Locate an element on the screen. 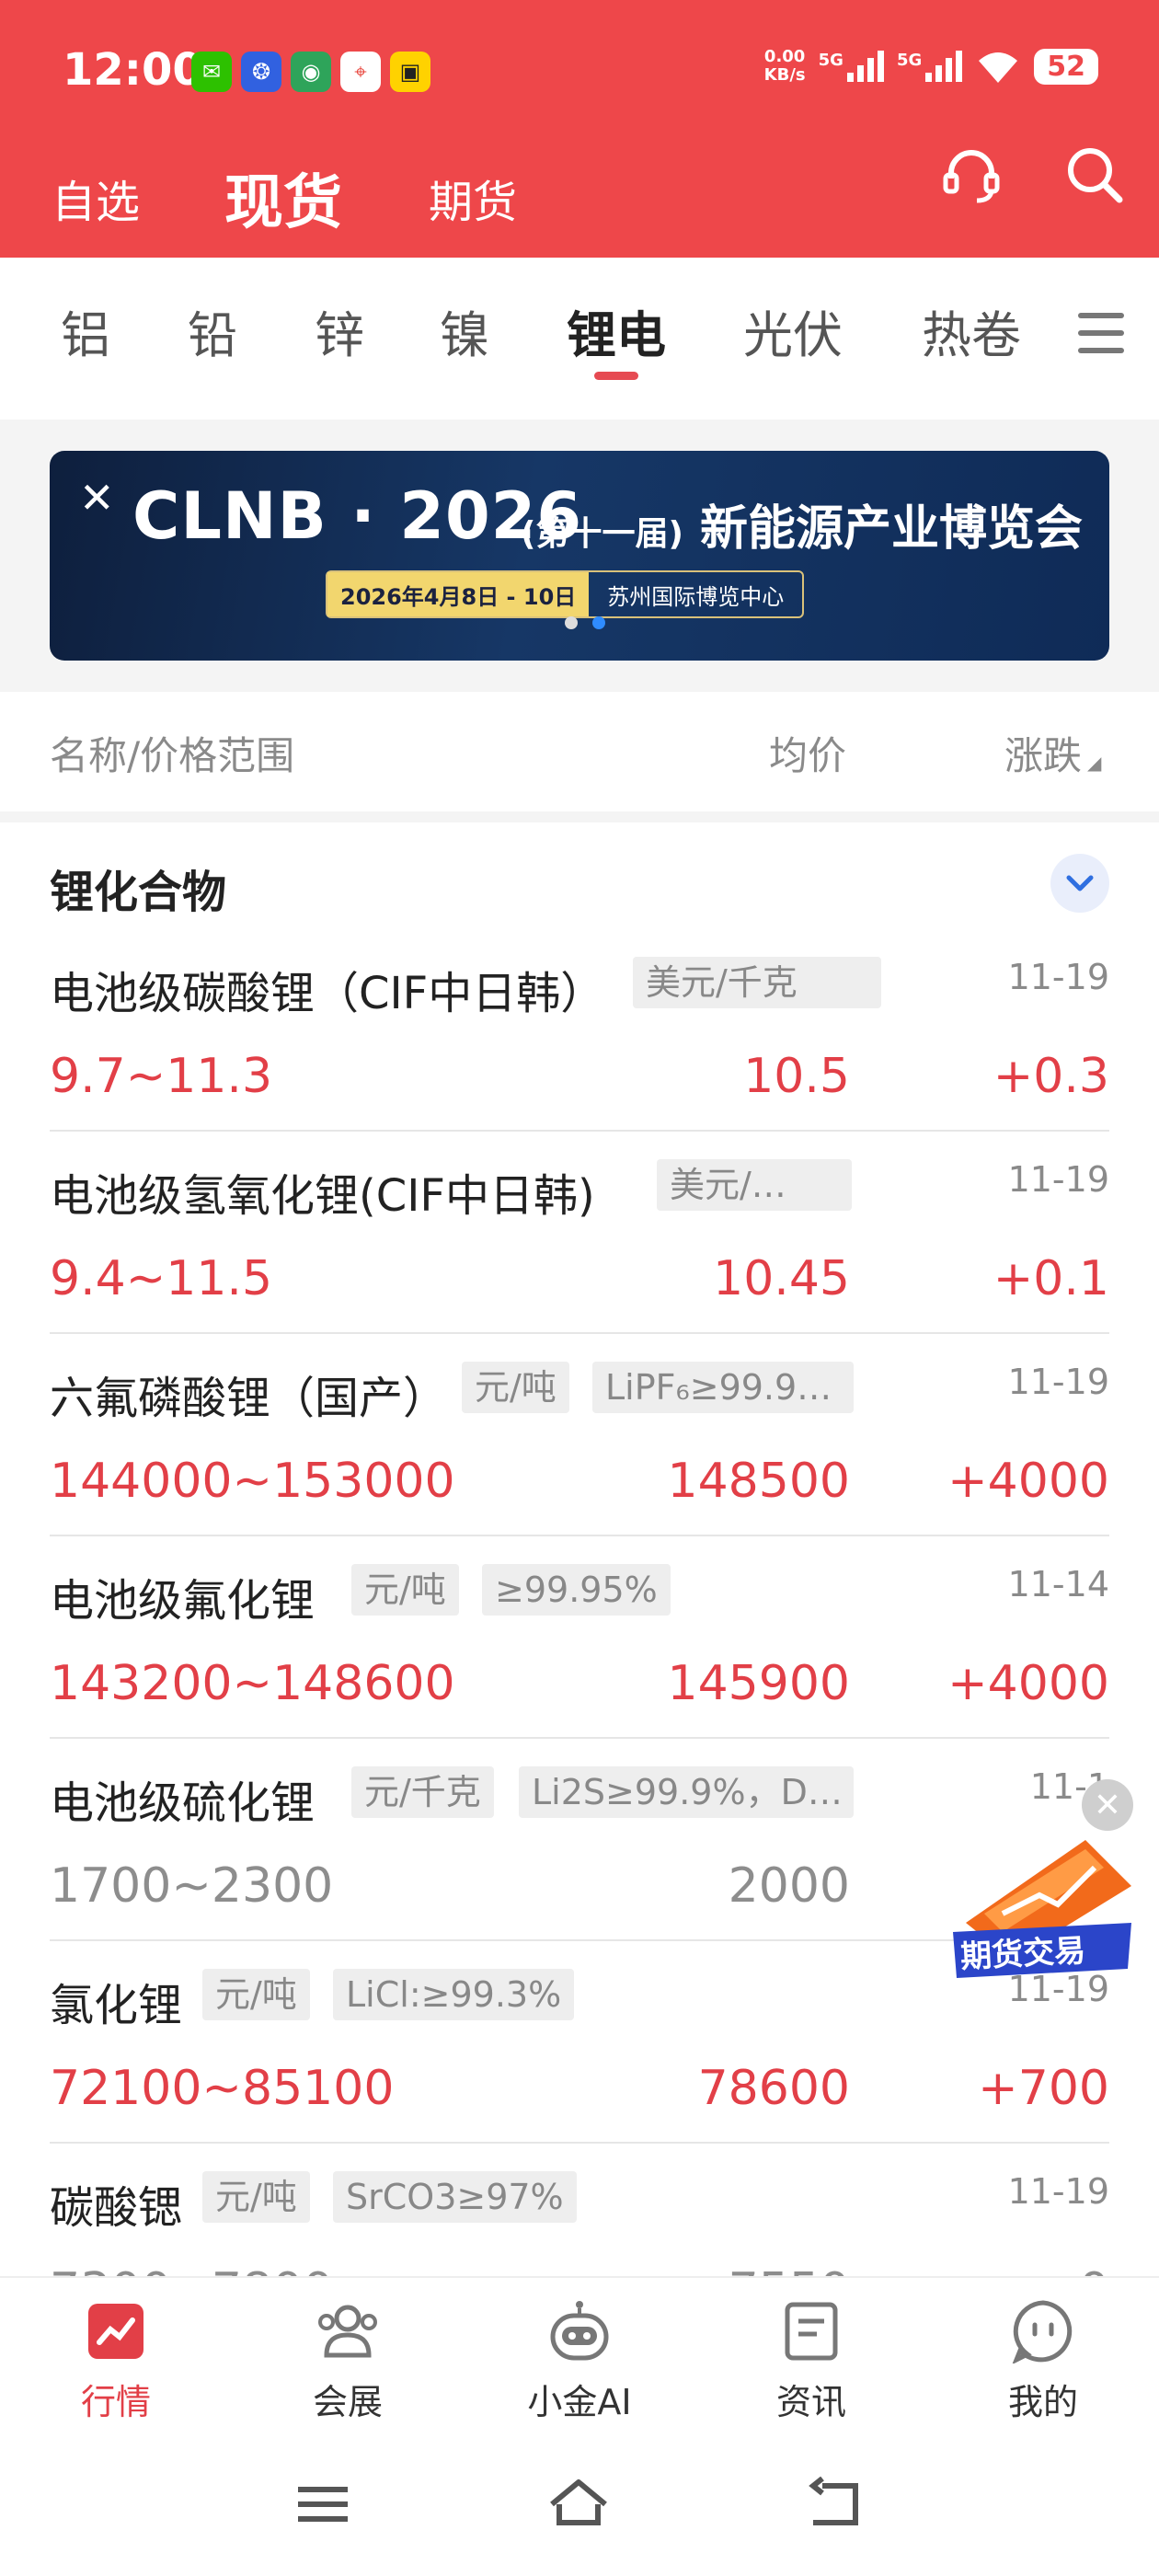 The width and height of the screenshot is (1159, 2576). nav-ai-label: 小金AI is located at coordinates (579, 2402).